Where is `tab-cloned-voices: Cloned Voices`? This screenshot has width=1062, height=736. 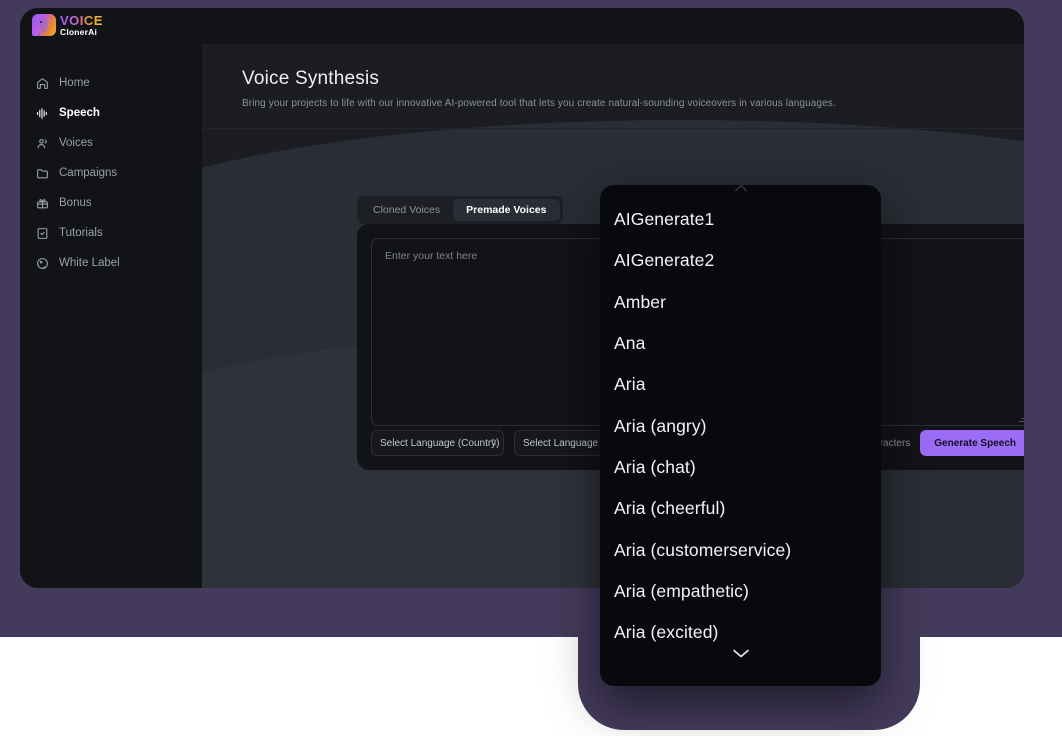
tab-cloned-voices: Cloned Voices is located at coordinates (406, 210).